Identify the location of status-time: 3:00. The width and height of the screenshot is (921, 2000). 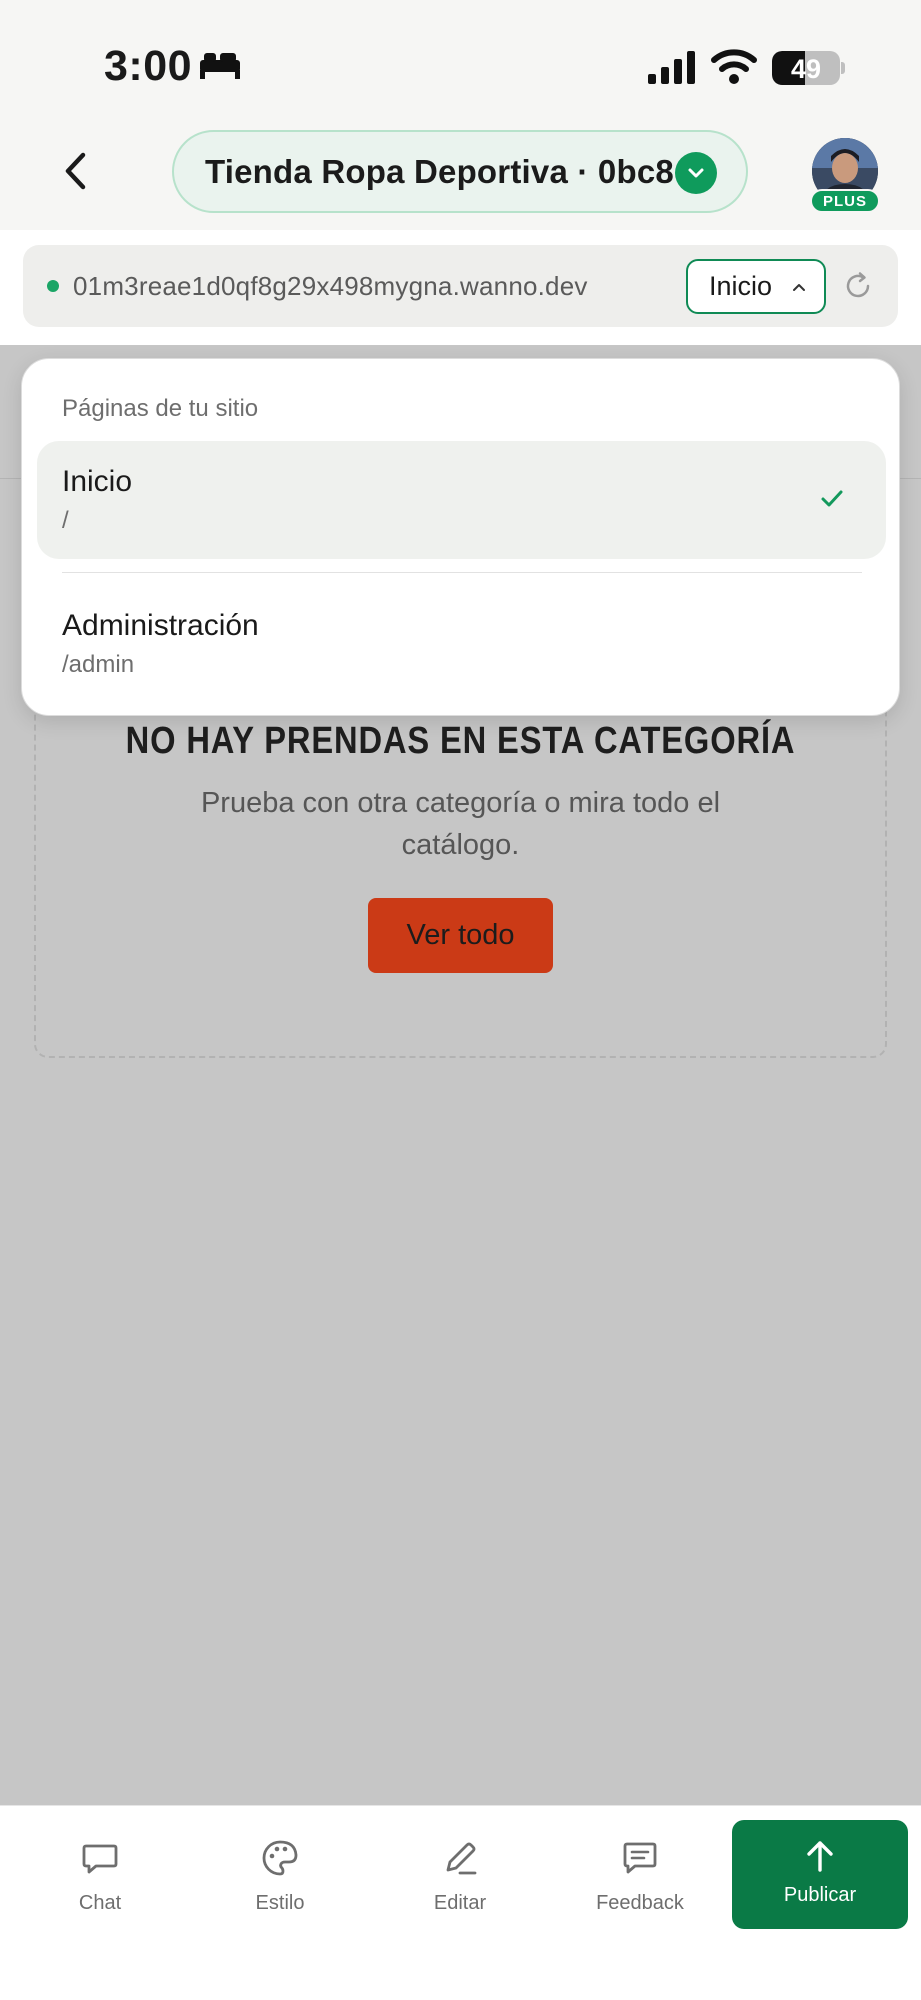
(148, 66).